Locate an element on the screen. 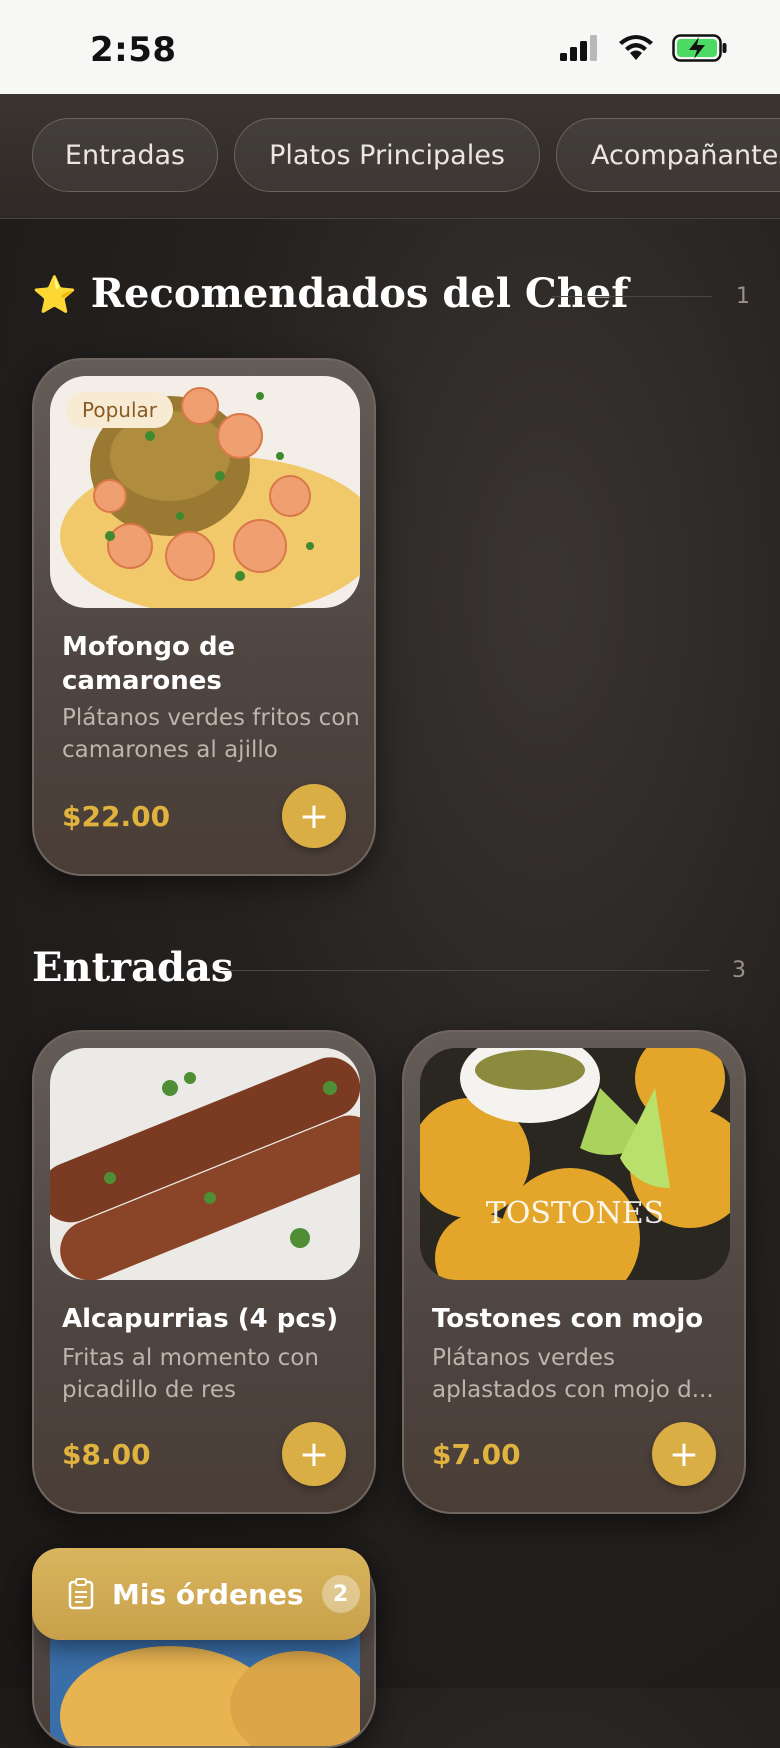  dish-name: Mofongo de camarones is located at coordinates (149, 664).